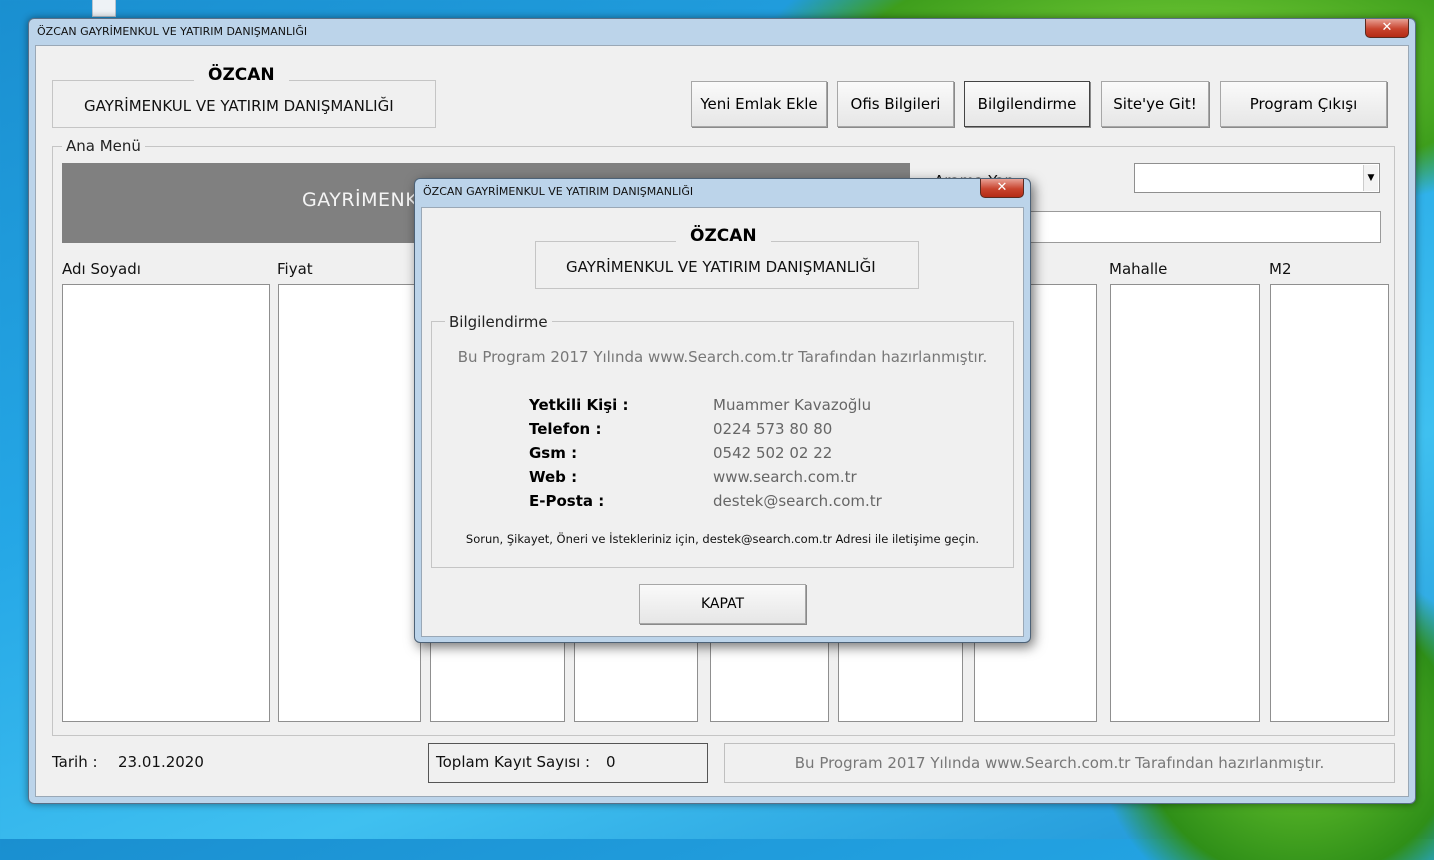 Image resolution: width=1434 pixels, height=860 pixels. I want to click on phone-value: 0224 573 80 80, so click(773, 429).